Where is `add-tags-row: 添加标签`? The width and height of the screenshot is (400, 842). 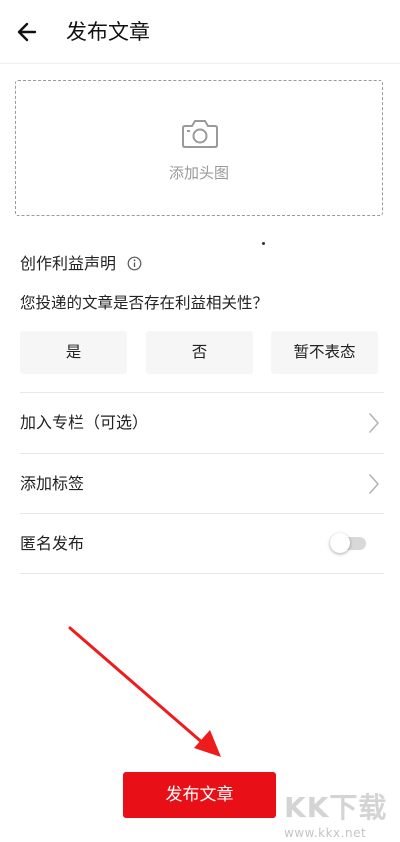
add-tags-row: 添加标签 is located at coordinates (202, 484).